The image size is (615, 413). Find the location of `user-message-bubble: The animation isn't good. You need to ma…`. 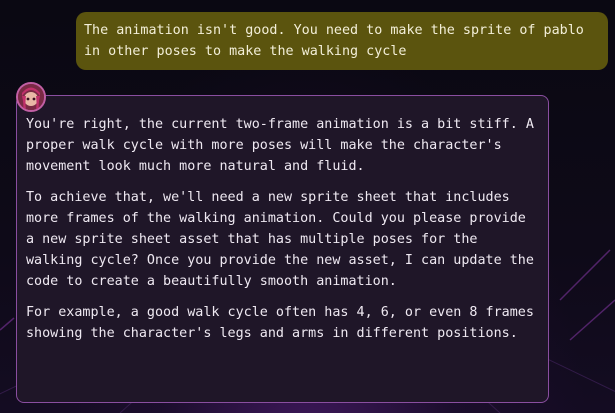

user-message-bubble: The animation isn't good. You need to ma… is located at coordinates (342, 41).